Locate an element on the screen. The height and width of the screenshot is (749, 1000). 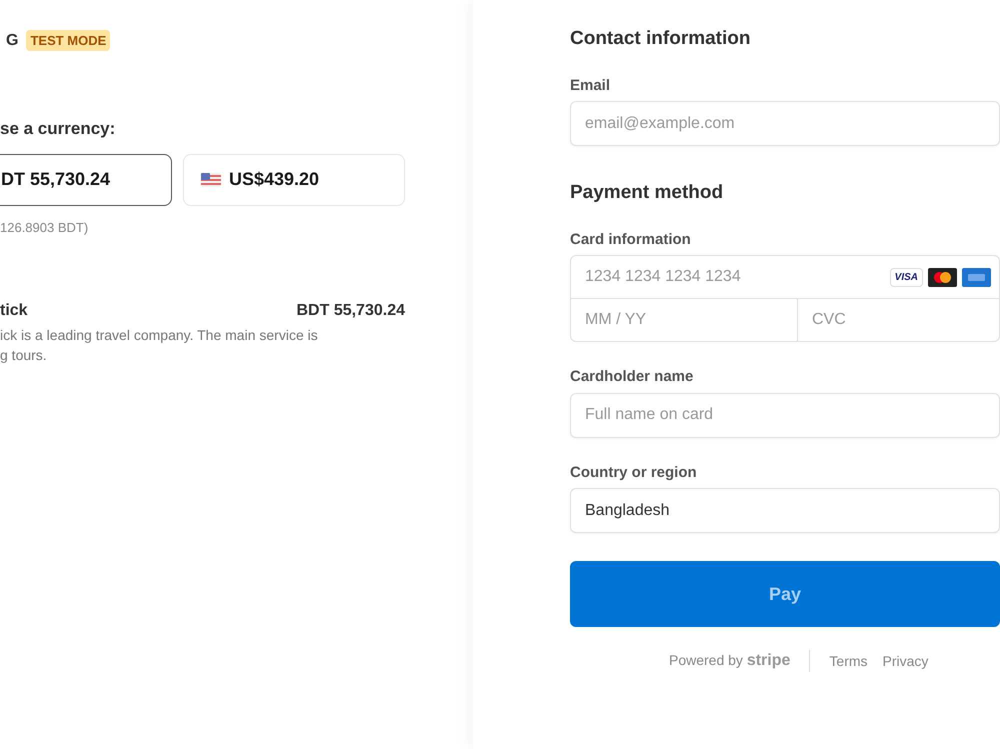
cvc-input: CVC is located at coordinates (898, 320).